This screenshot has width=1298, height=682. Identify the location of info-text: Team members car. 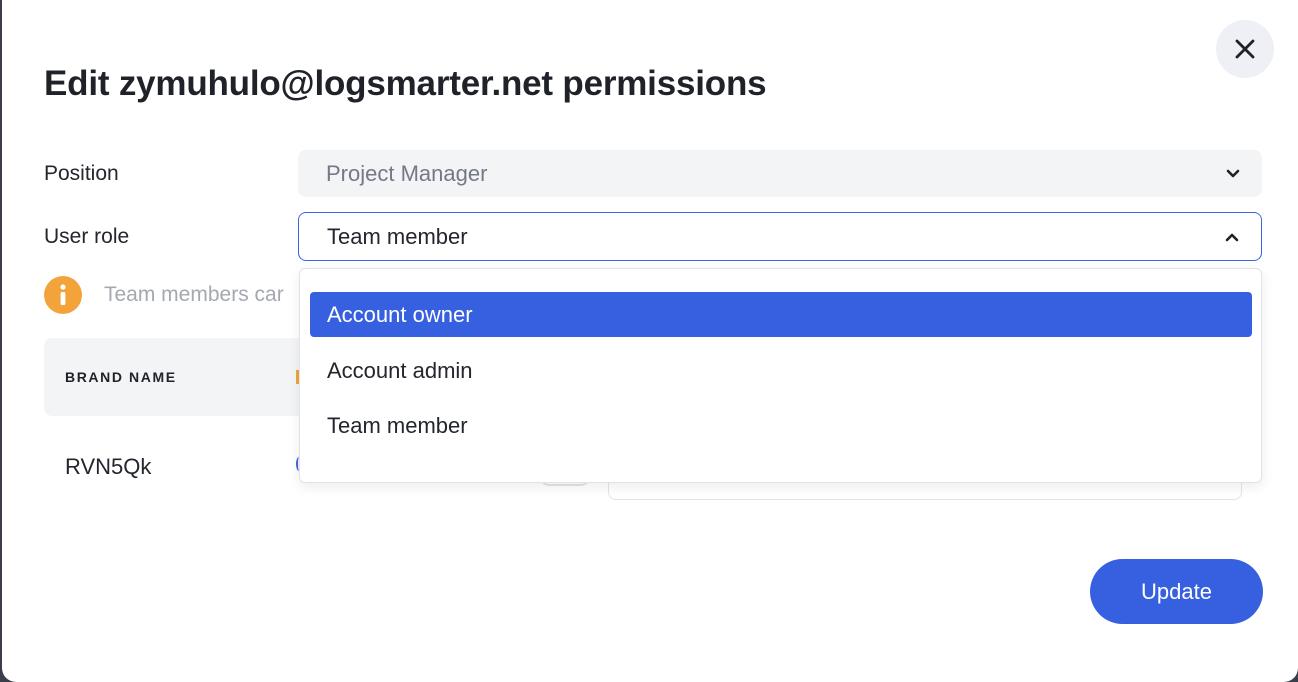
(194, 294).